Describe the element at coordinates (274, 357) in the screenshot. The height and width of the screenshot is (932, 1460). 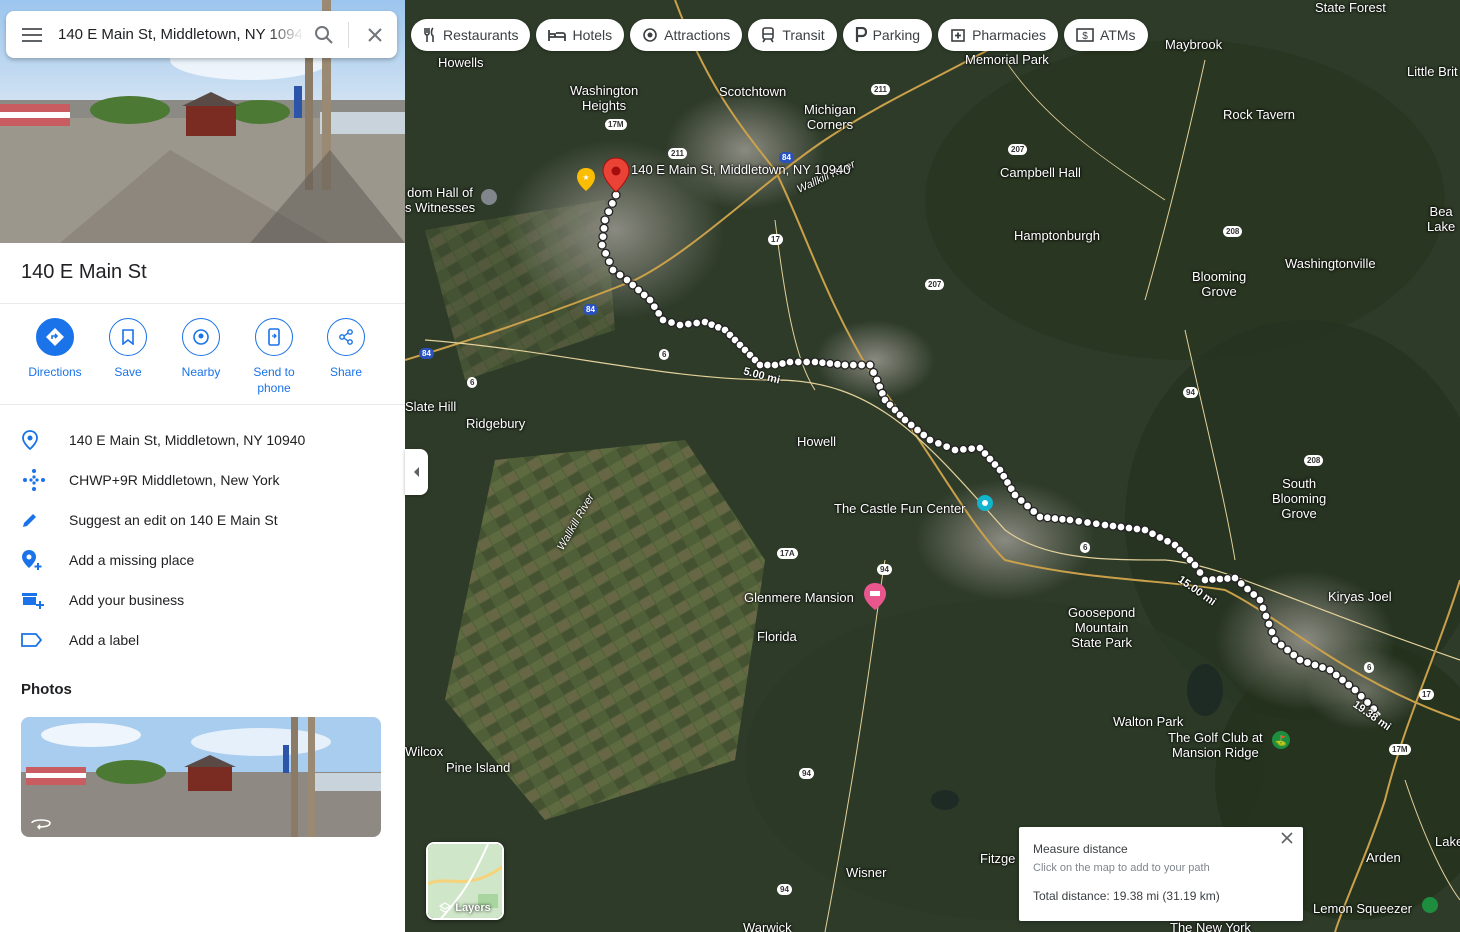
I see `send-to-phone-button: Send to phone` at that location.